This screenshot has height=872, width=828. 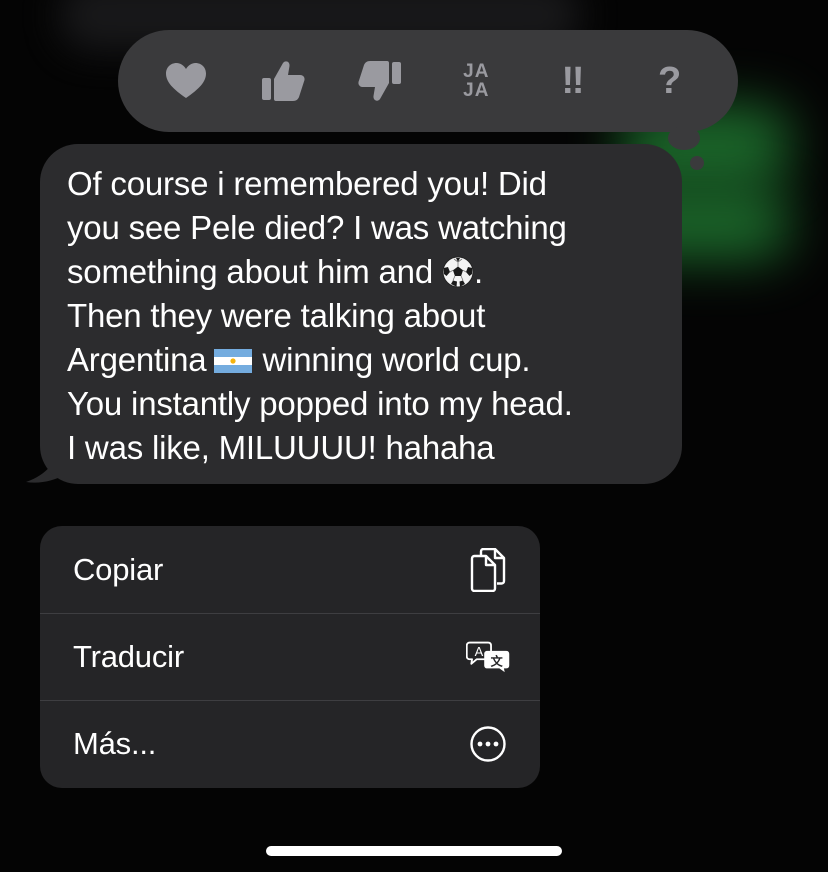 What do you see at coordinates (479, 651) in the screenshot?
I see `svg-text: A` at bounding box center [479, 651].